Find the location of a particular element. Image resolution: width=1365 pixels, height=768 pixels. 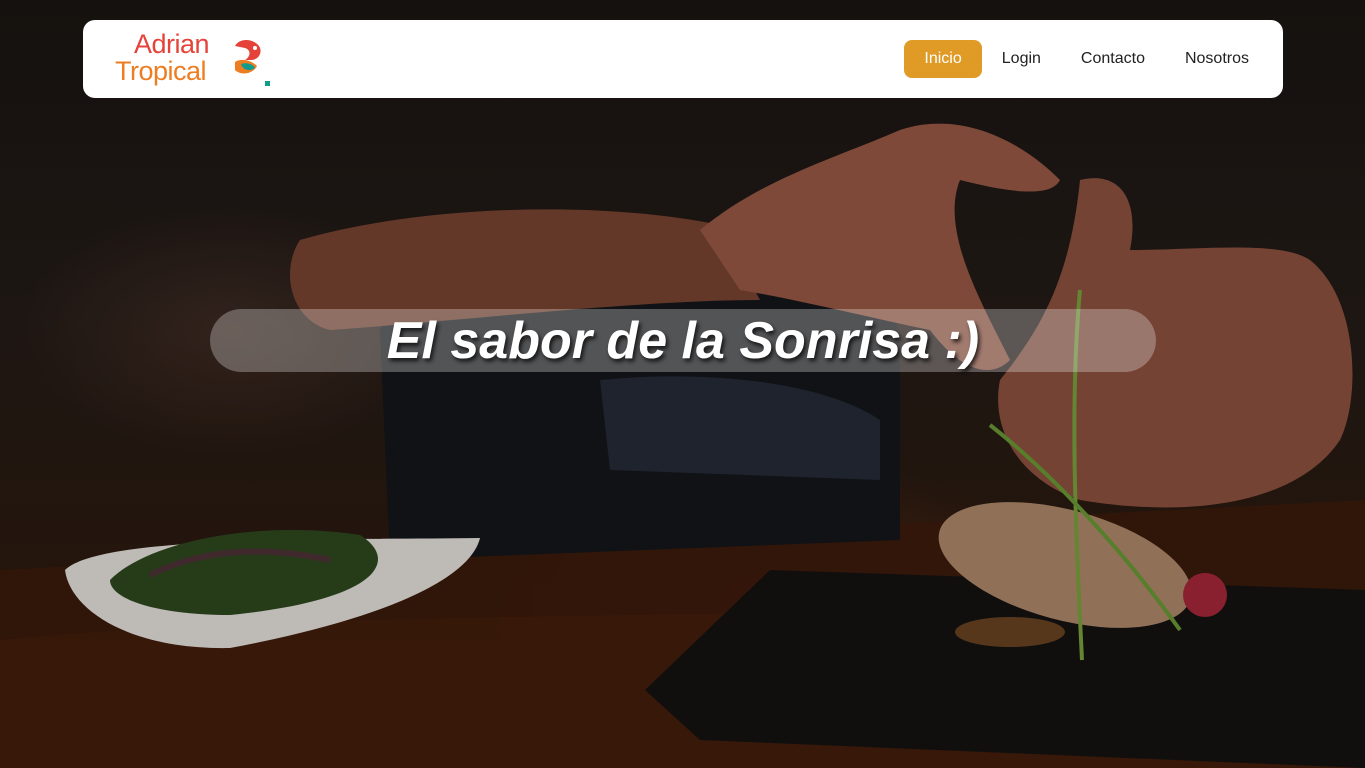

main-nav: Inicio Login Contacto Nosotros is located at coordinates (1086, 59).